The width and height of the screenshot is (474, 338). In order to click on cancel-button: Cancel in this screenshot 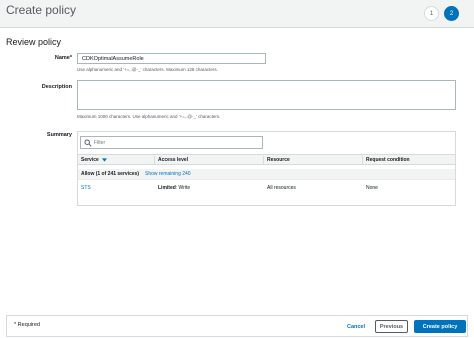, I will do `click(356, 326)`.